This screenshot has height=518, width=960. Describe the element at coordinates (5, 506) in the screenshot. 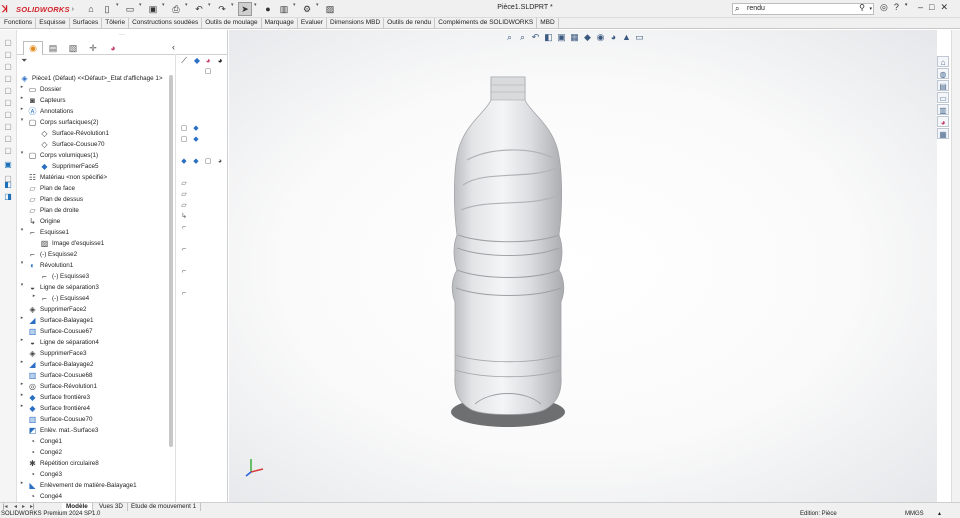

I see `first-tab-icon: |◂` at that location.